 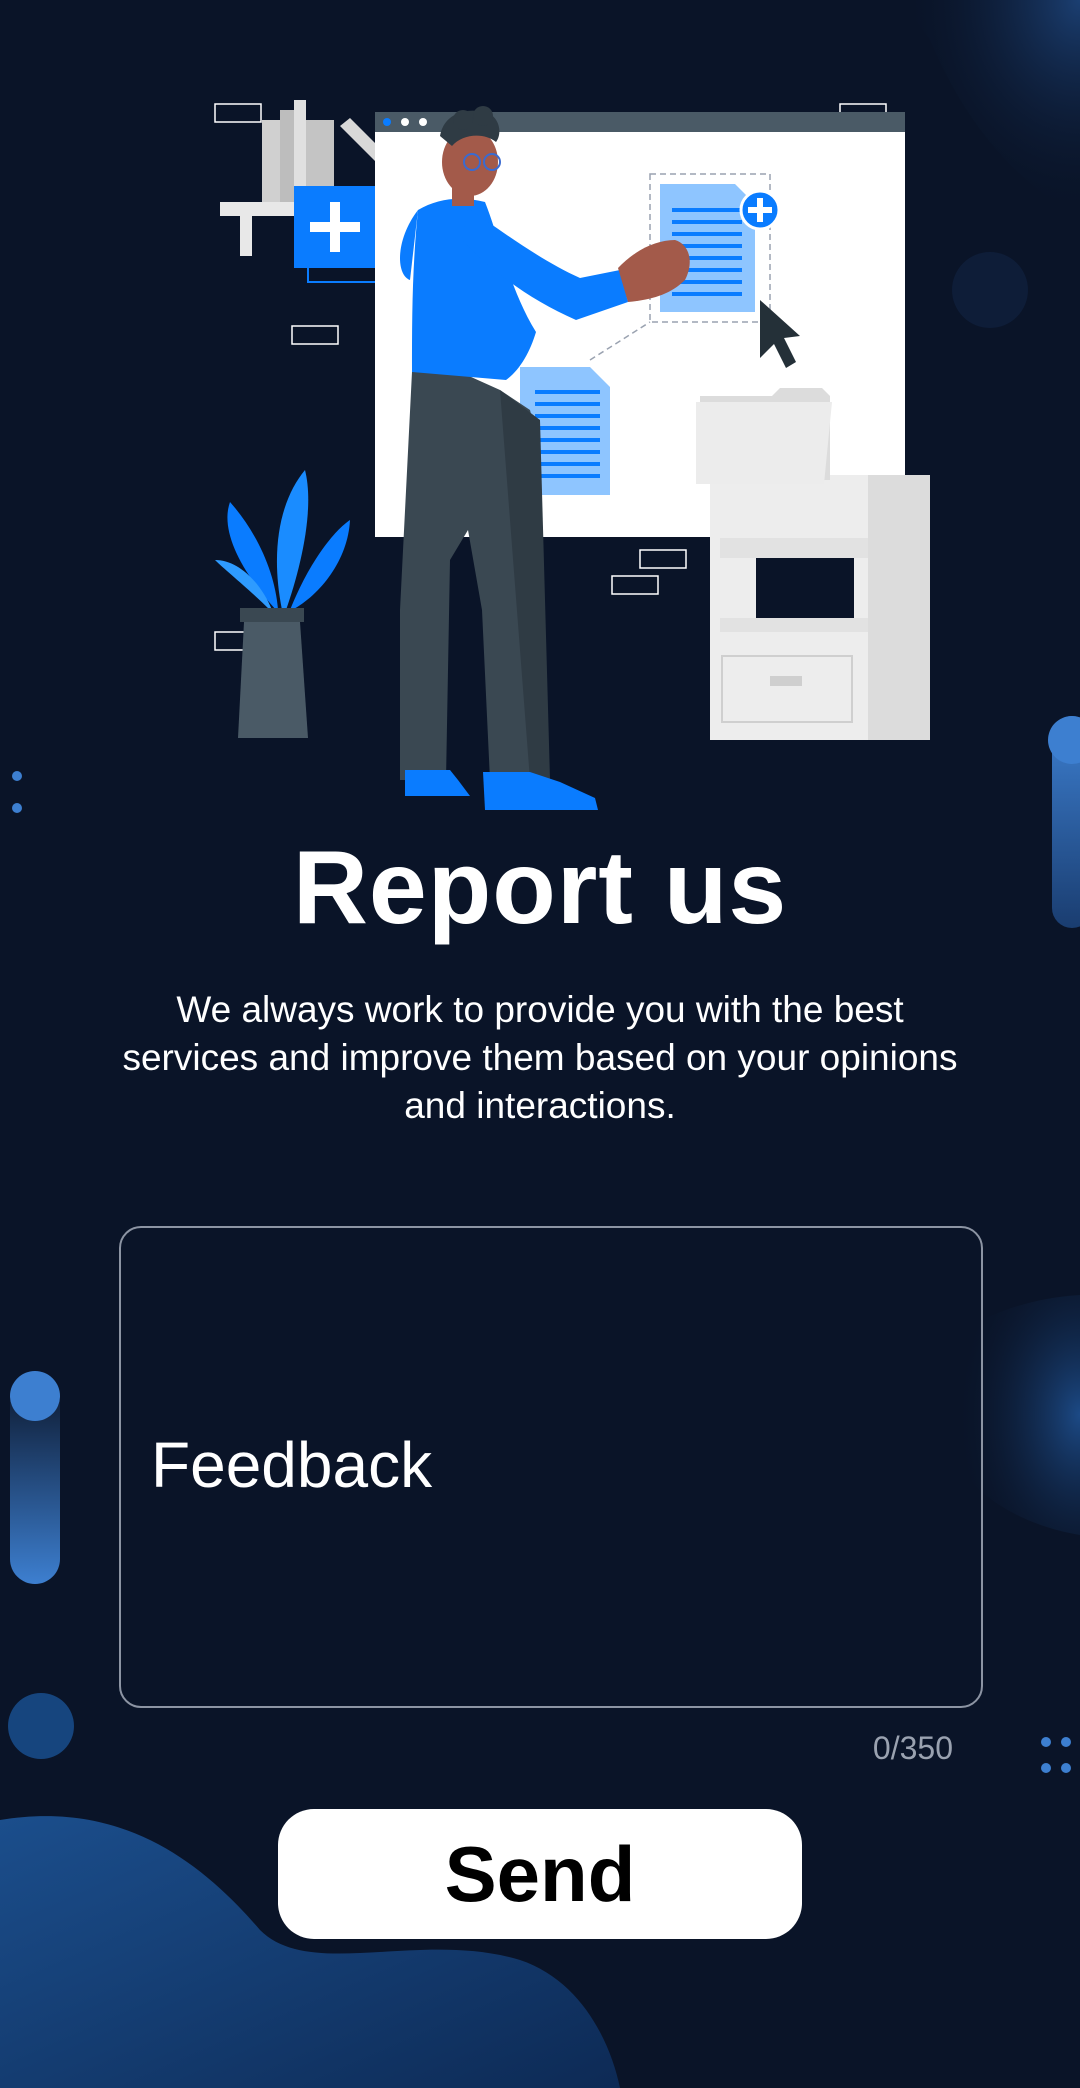 I want to click on cabinet, so click(x=820, y=607).